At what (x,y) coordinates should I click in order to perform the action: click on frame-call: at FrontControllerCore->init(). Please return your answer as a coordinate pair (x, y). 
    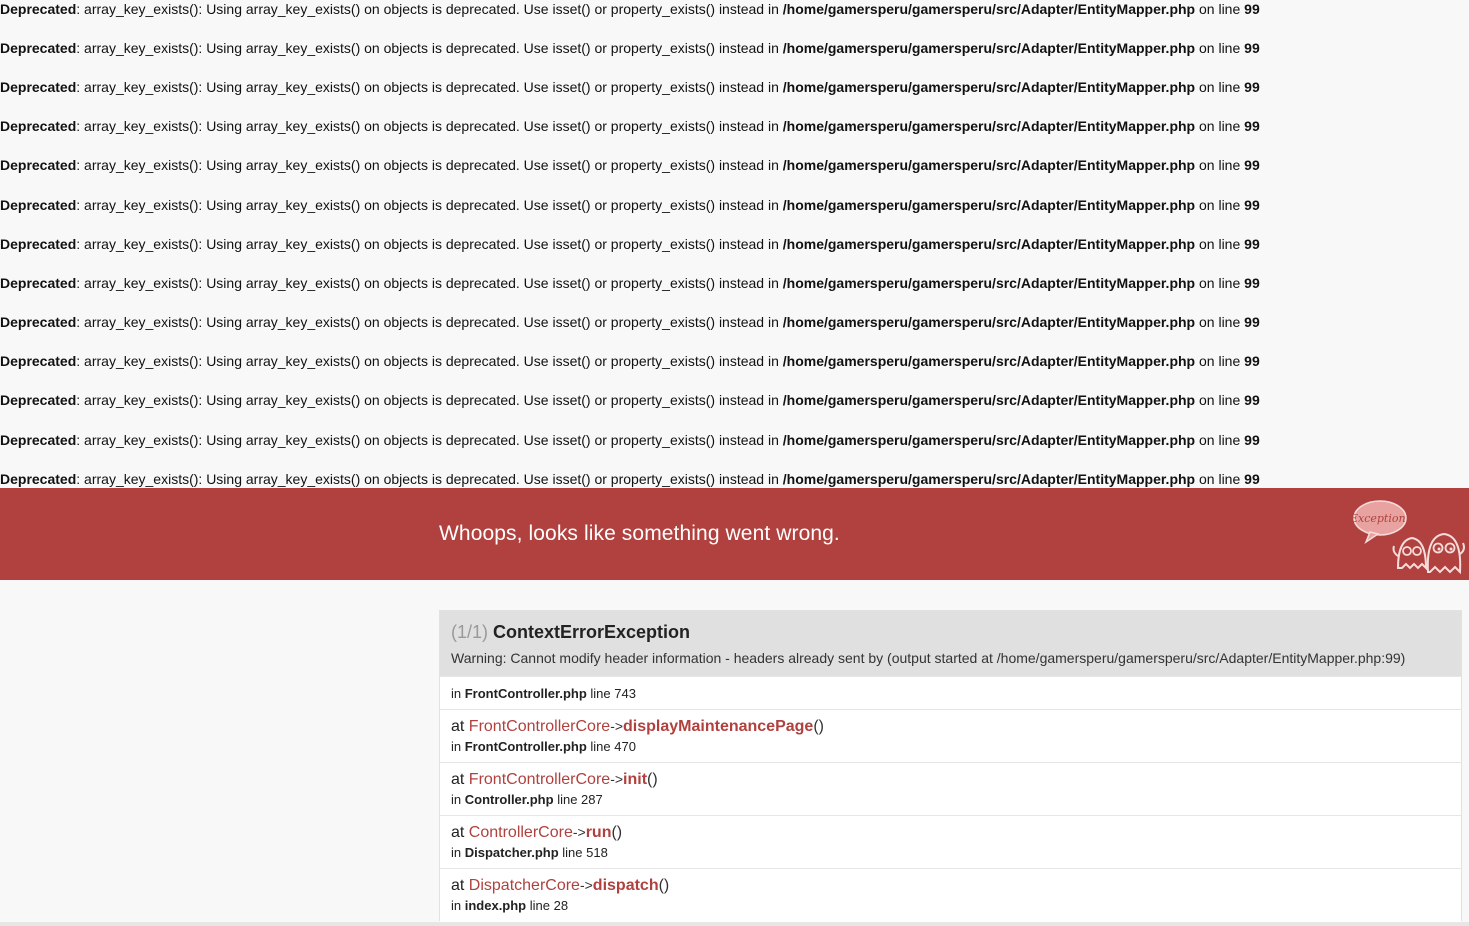
    Looking at the image, I should click on (554, 779).